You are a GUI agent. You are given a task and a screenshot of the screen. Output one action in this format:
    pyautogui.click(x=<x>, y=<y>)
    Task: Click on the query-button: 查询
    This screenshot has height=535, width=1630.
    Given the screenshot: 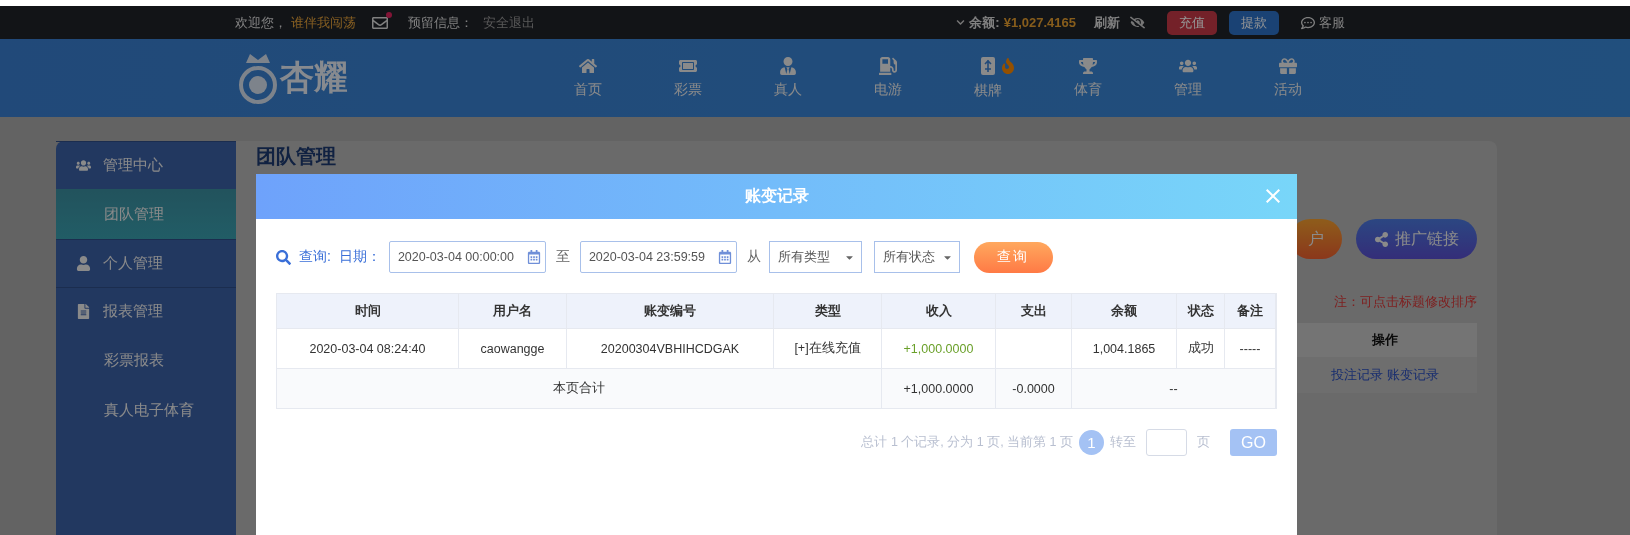 What is the action you would take?
    pyautogui.click(x=1013, y=257)
    